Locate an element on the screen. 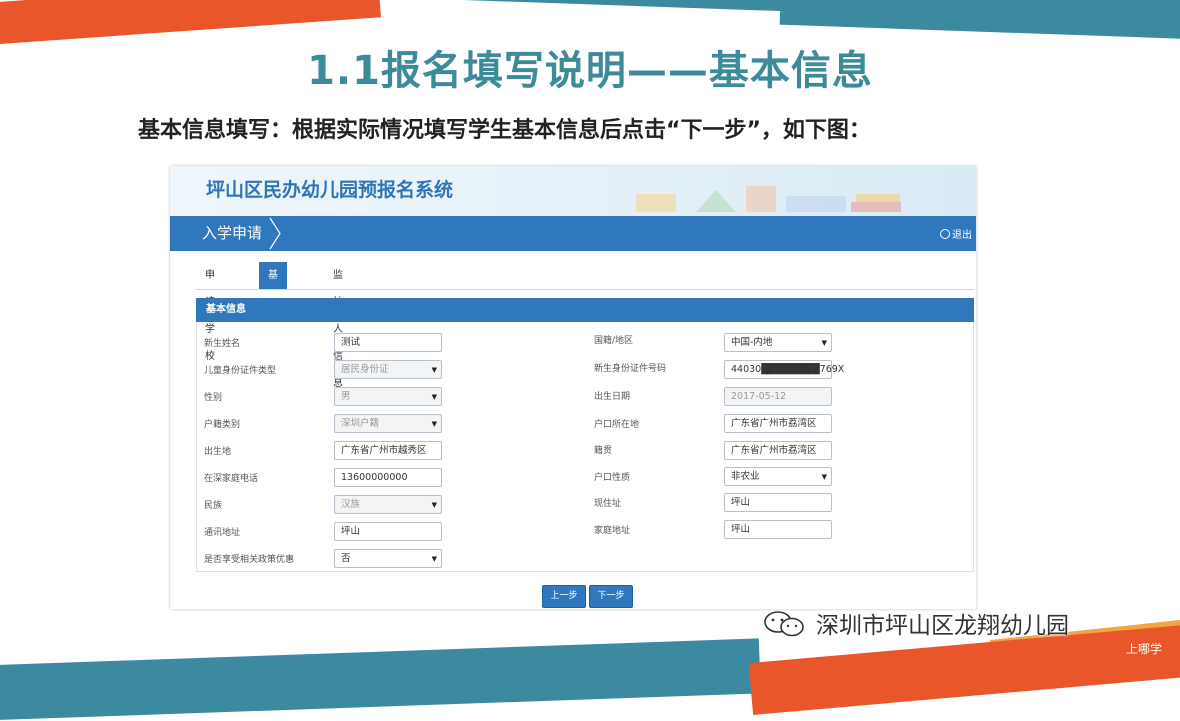 This screenshot has width=1180, height=721. label-birthplace: 出生地 is located at coordinates (218, 452).